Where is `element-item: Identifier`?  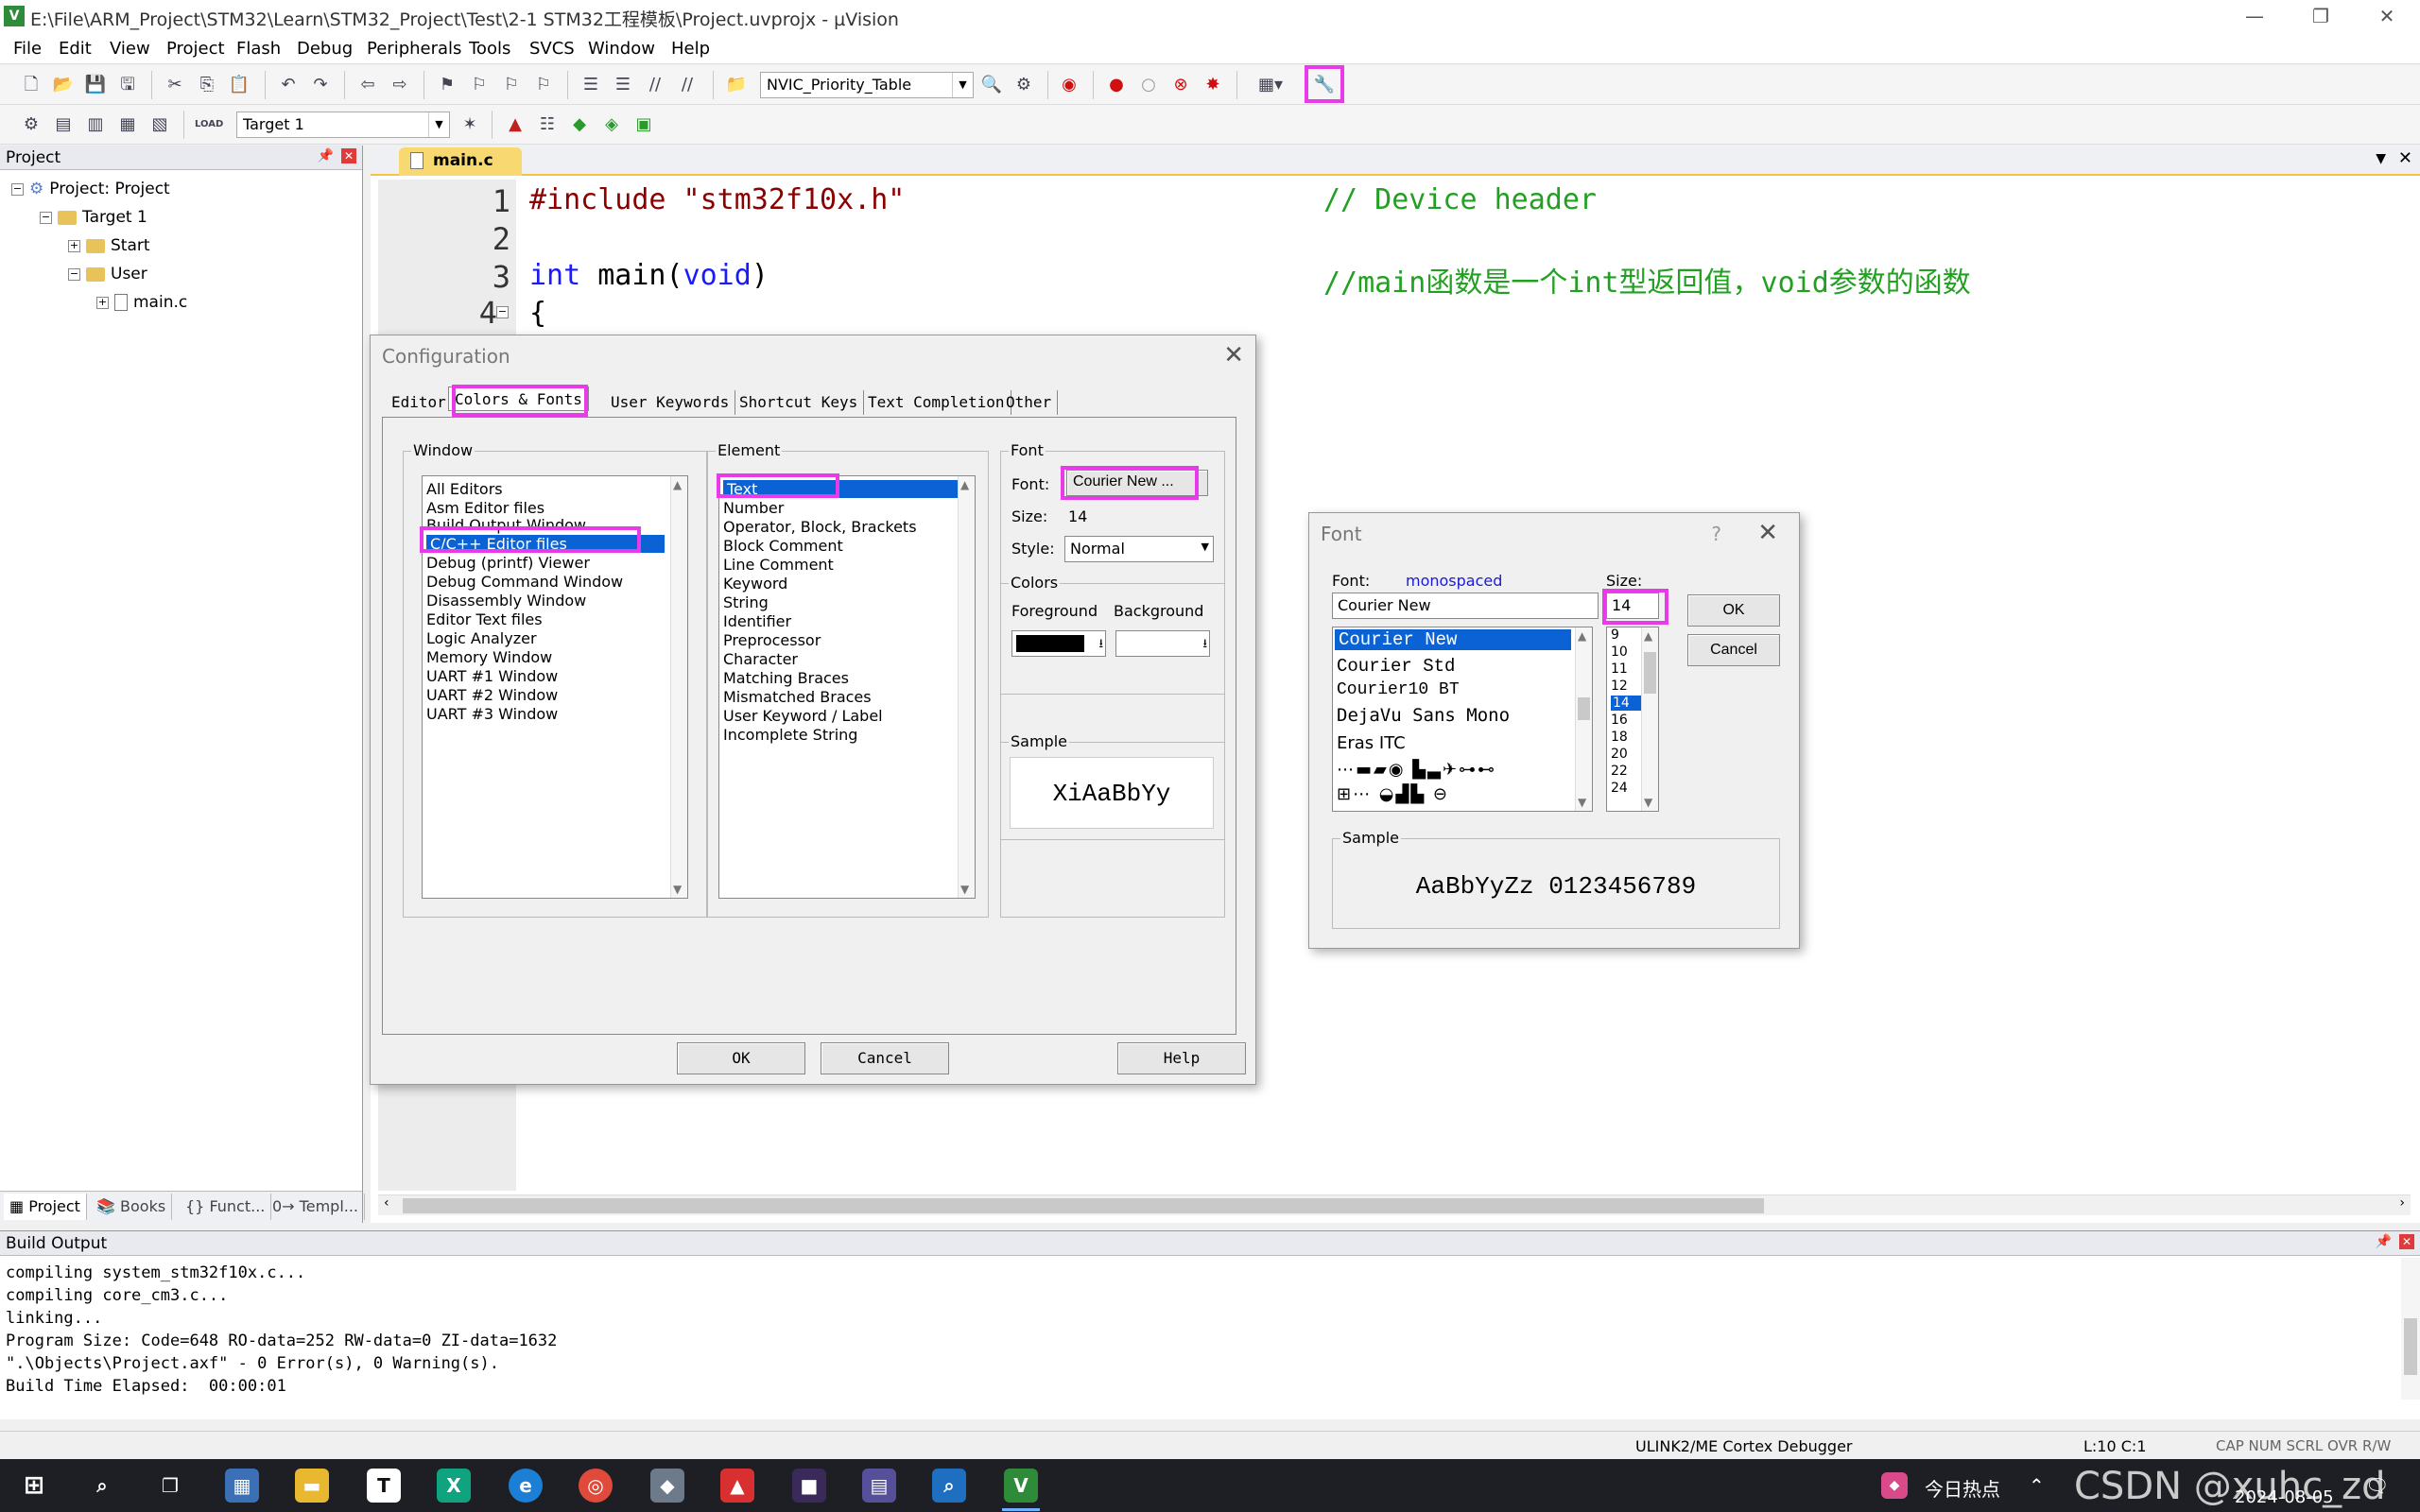
element-item: Identifier is located at coordinates (757, 621).